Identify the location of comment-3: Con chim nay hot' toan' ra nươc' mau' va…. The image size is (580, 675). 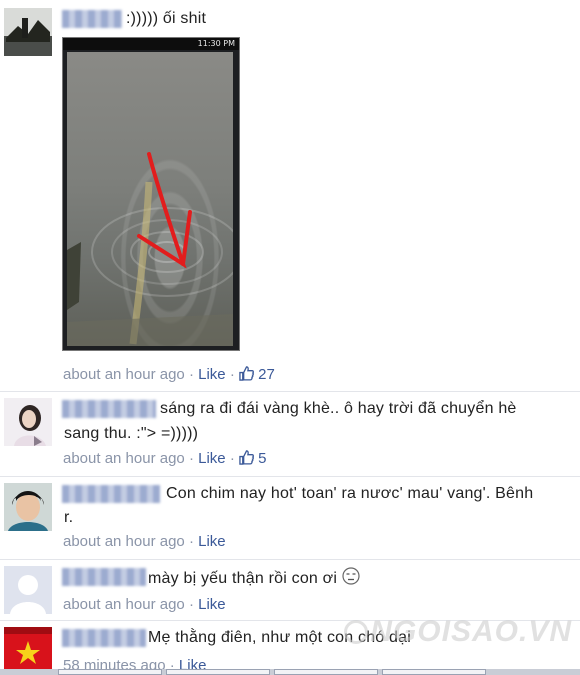
(290, 518).